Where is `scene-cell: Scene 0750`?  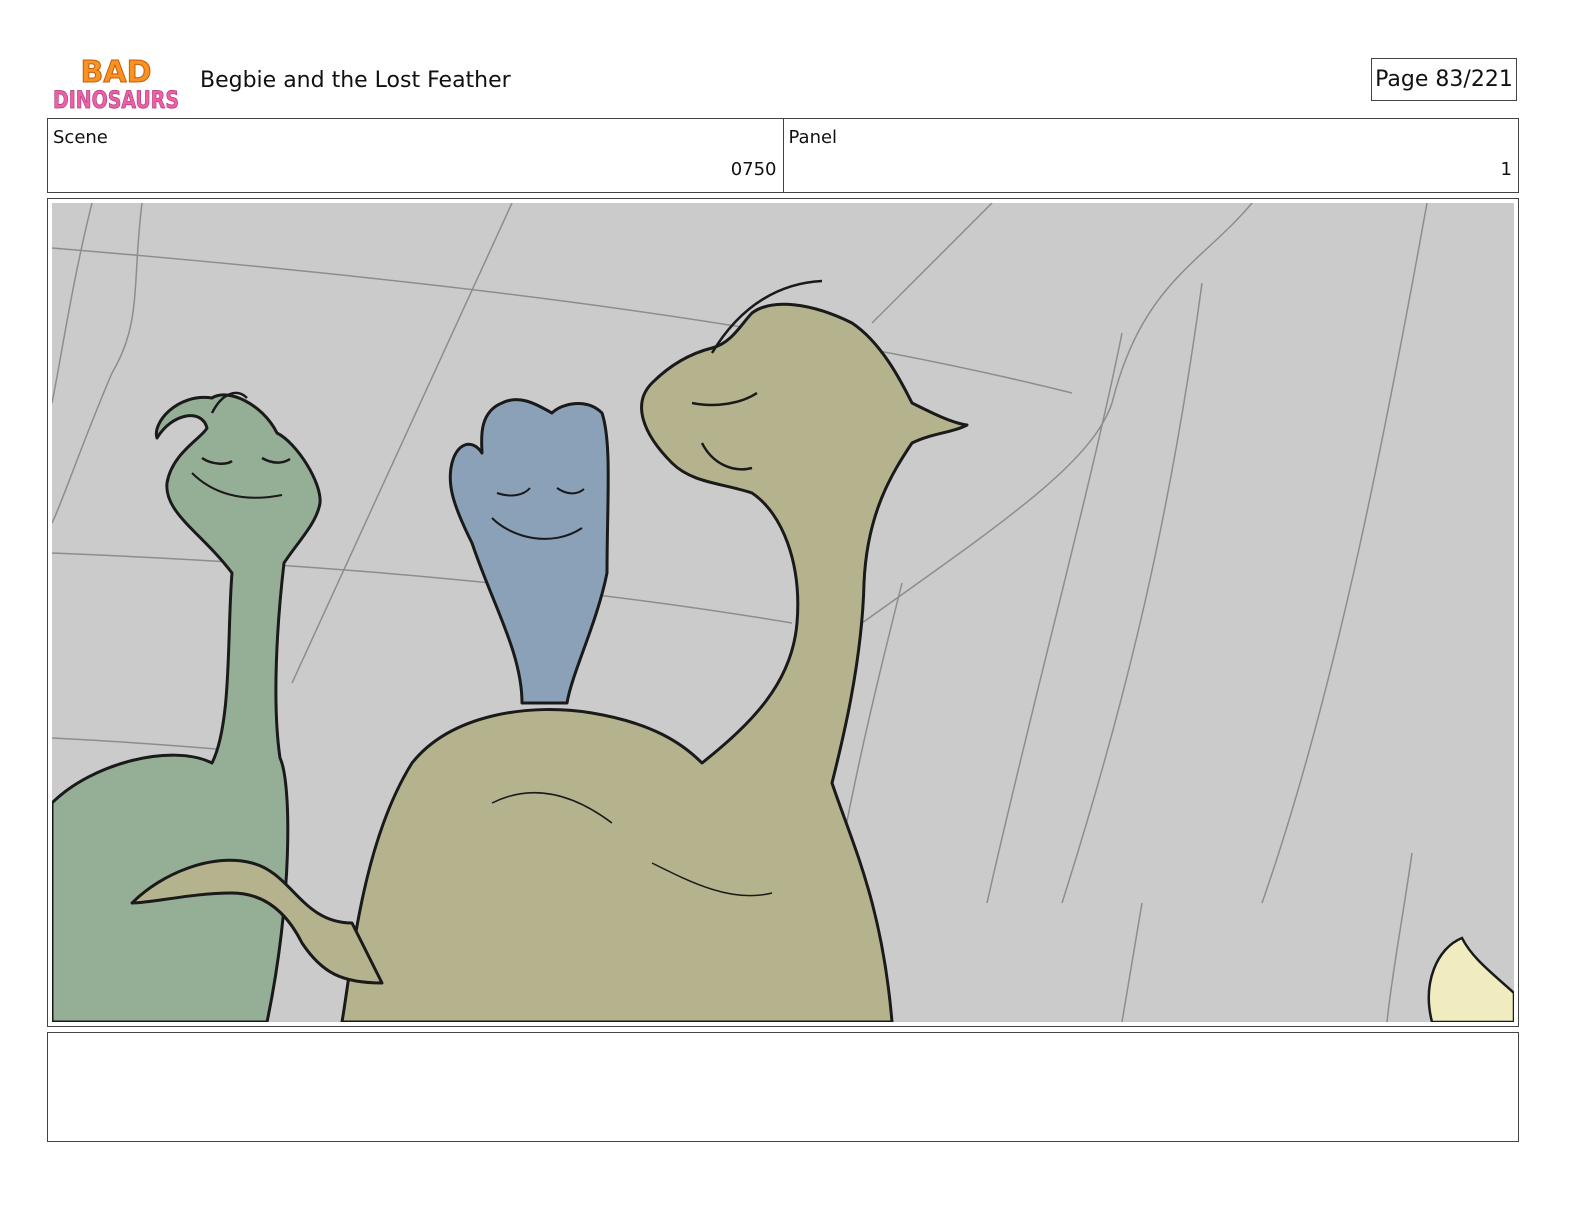 scene-cell: Scene 0750 is located at coordinates (415, 155).